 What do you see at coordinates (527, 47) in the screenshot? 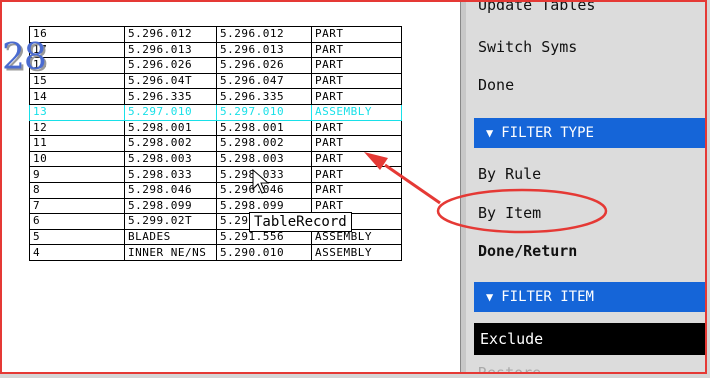
I see `menu-item-switch-syms: Switch Syms` at bounding box center [527, 47].